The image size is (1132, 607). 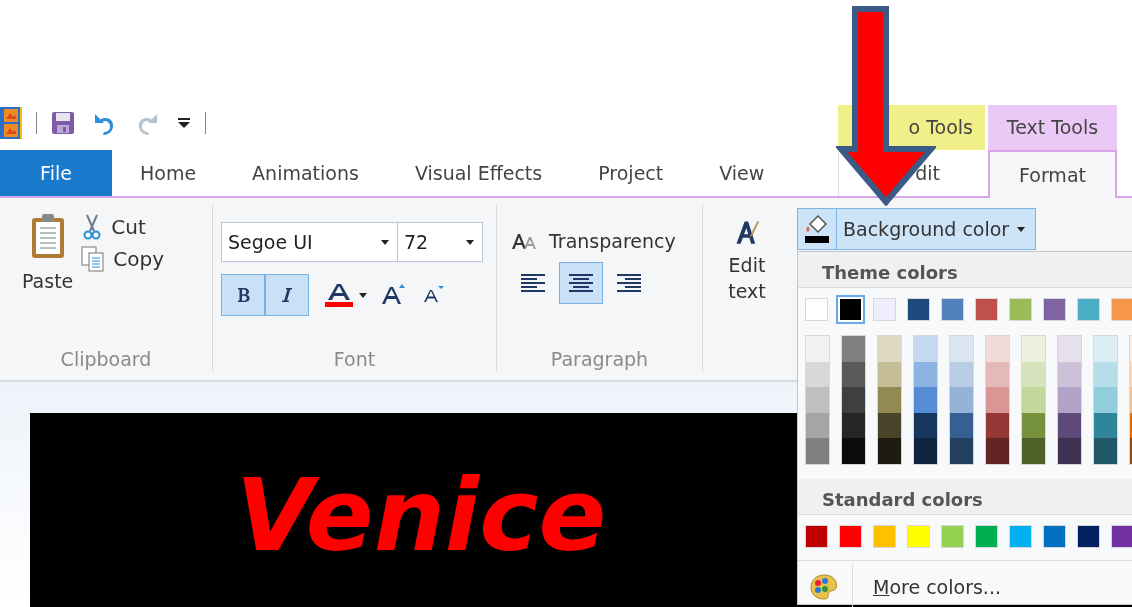 I want to click on transparency-button: Transparency, so click(x=593, y=241).